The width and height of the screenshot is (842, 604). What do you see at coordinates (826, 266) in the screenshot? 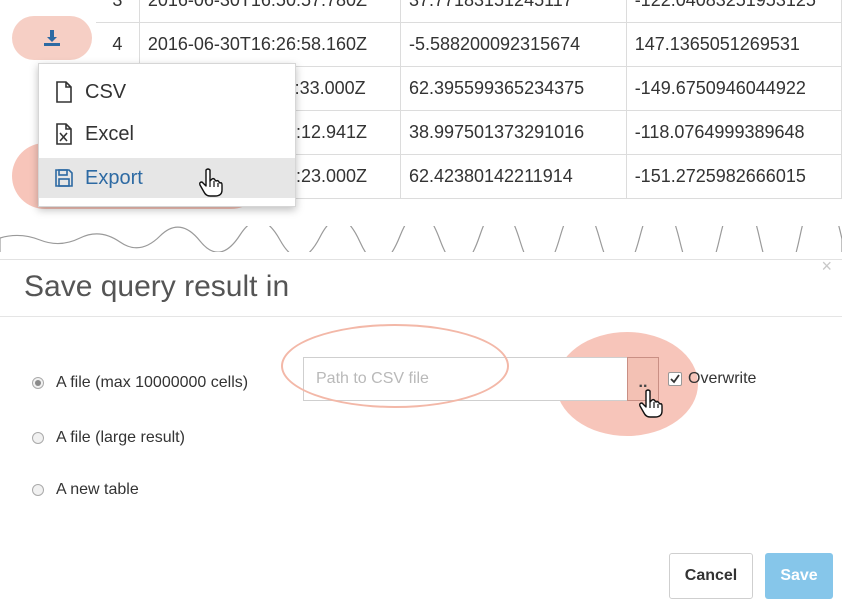
I see `close-icon: ×` at bounding box center [826, 266].